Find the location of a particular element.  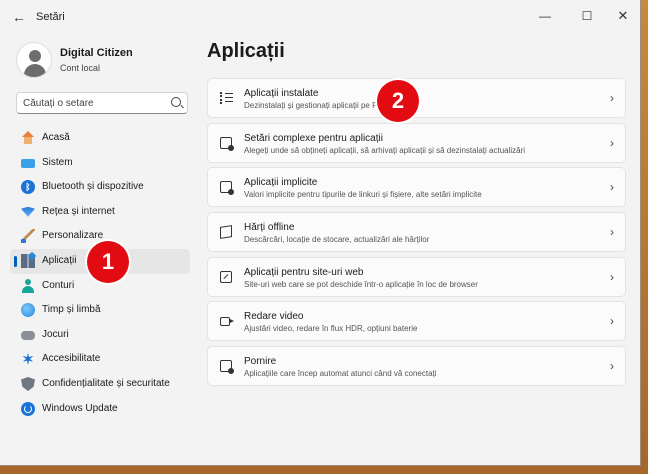

card-title: Aplicații implicite is located at coordinates (281, 183).